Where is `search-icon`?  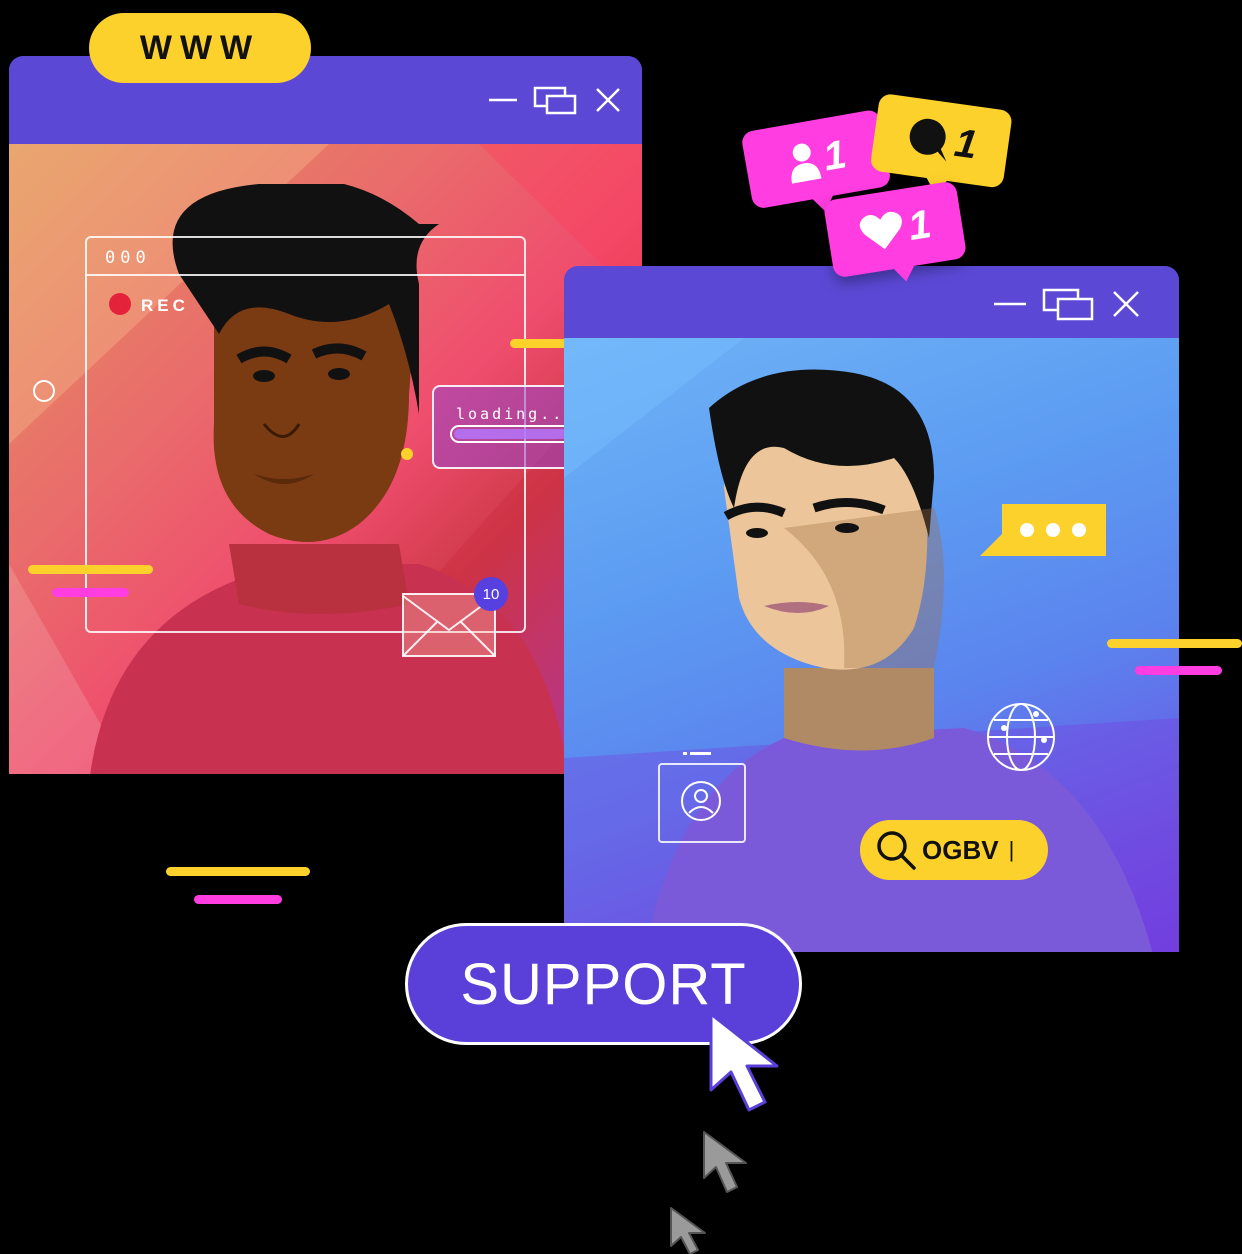
search-icon is located at coordinates (896, 850).